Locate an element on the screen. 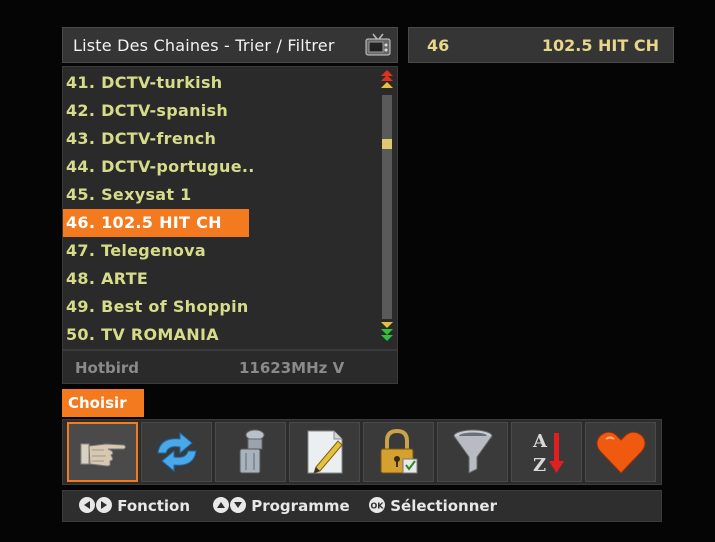 The width and height of the screenshot is (715, 542). choisir-label: Choisir is located at coordinates (103, 403).